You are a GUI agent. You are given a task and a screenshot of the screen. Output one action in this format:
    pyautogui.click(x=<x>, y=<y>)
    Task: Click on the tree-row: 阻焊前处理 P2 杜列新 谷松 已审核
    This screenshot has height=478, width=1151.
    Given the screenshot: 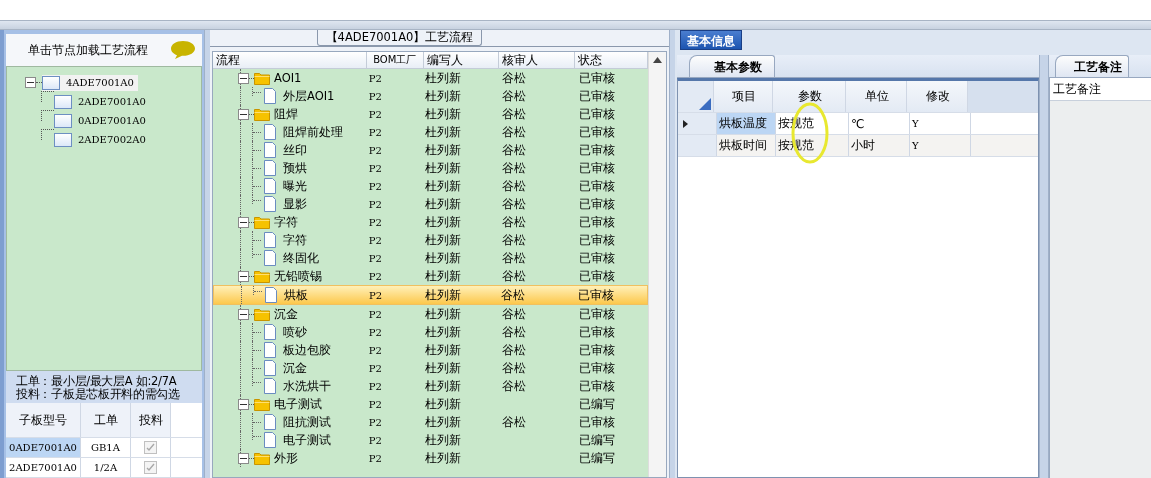 What is the action you would take?
    pyautogui.click(x=430, y=132)
    